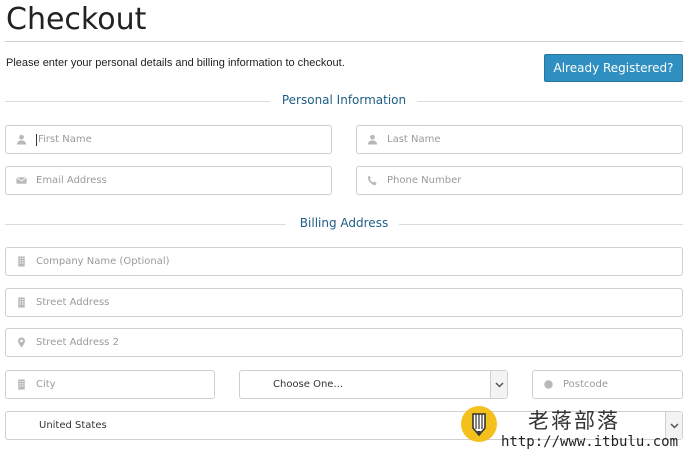  I want to click on postcode-placeholder: Postcode, so click(586, 384).